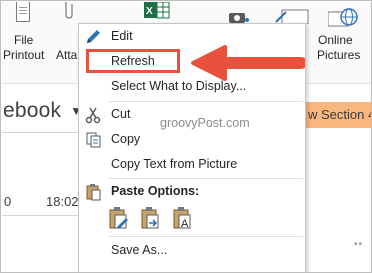  I want to click on section-tab: w Section 4, so click(336, 115).